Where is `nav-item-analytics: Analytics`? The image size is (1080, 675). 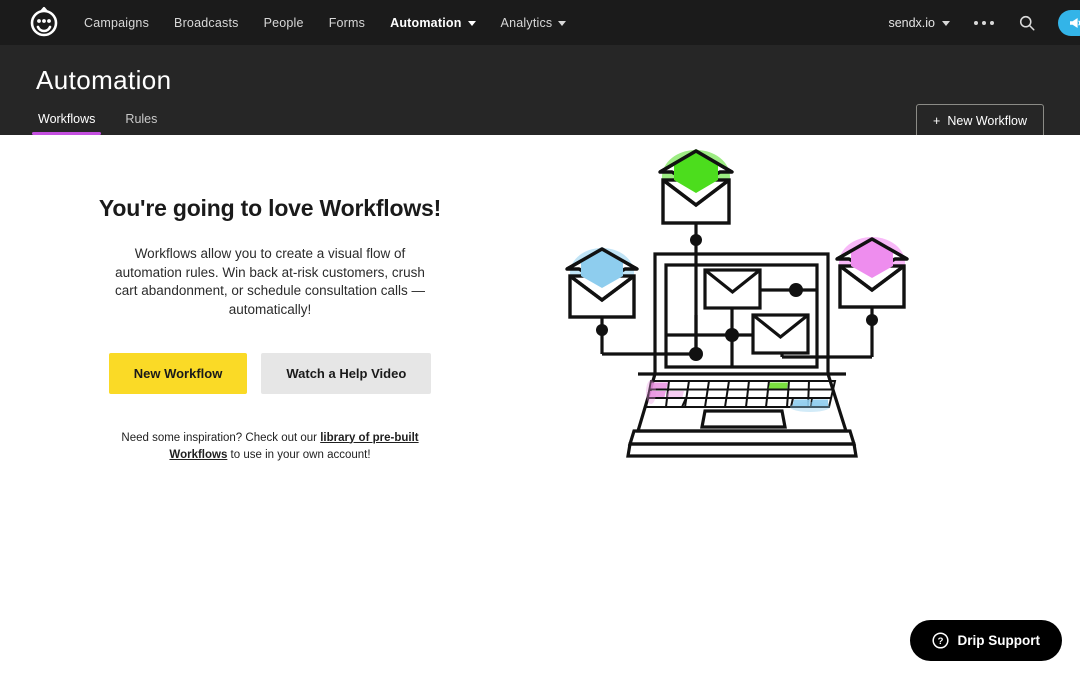
nav-item-analytics: Analytics is located at coordinates (534, 23).